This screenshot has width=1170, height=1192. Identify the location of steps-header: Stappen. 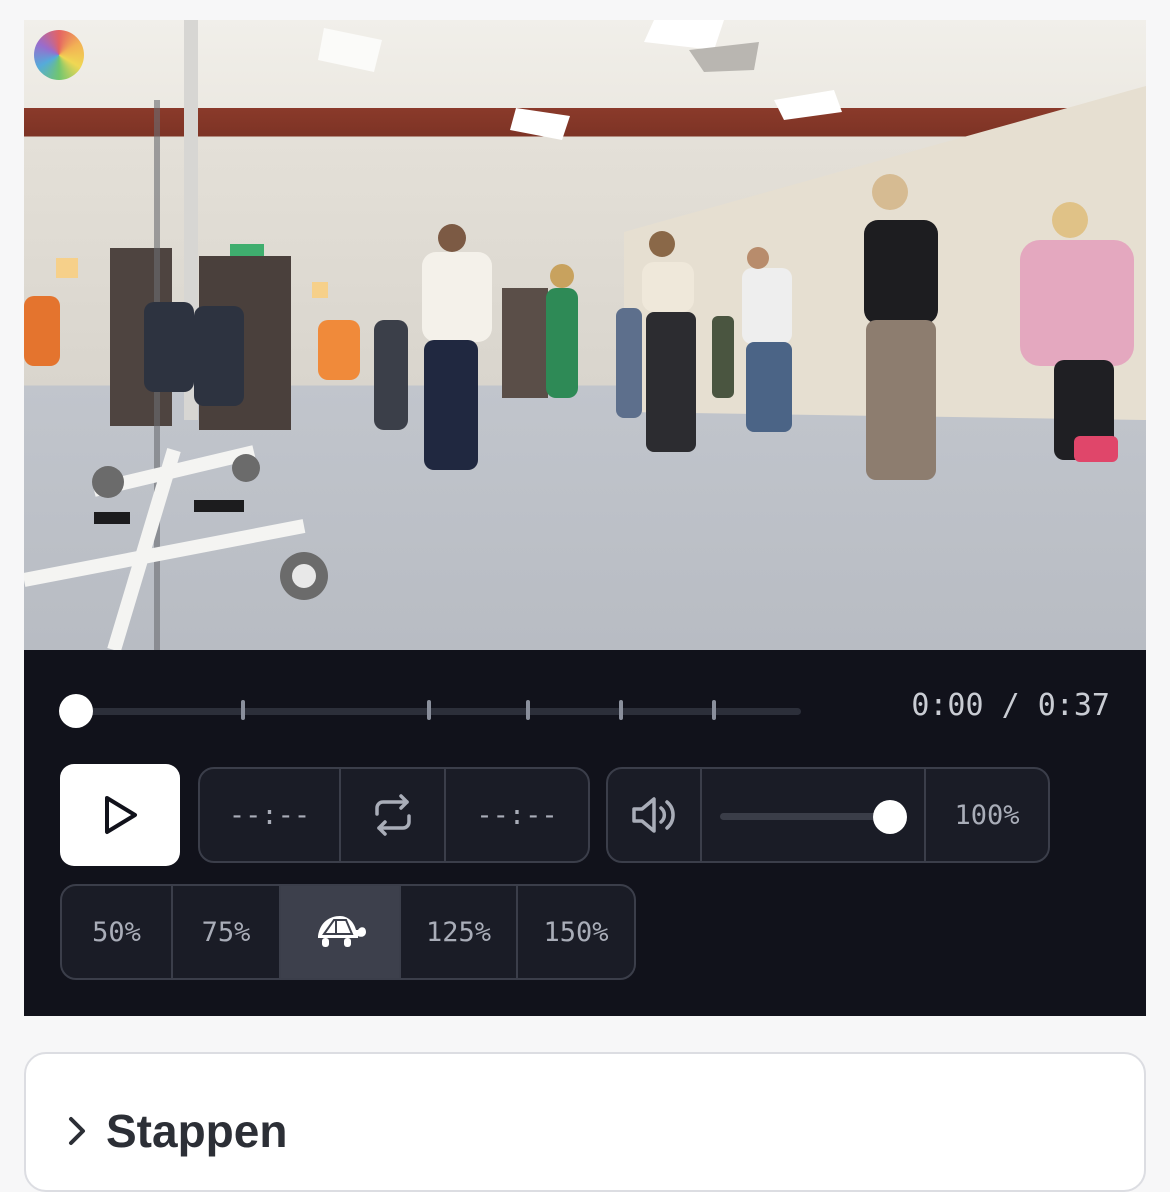
(175, 1131).